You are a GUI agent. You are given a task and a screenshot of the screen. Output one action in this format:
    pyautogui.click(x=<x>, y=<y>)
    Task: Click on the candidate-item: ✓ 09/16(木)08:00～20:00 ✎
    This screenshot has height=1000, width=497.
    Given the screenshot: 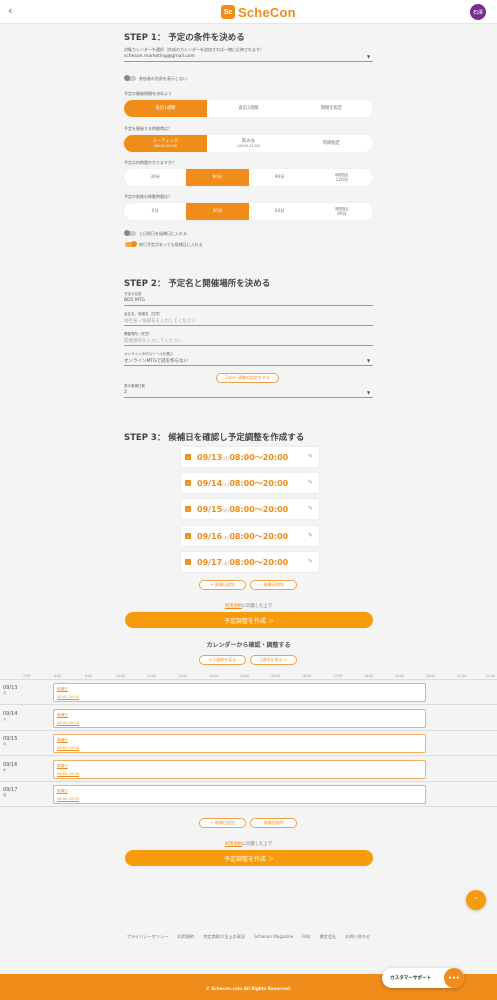 What is the action you would take?
    pyautogui.click(x=250, y=536)
    